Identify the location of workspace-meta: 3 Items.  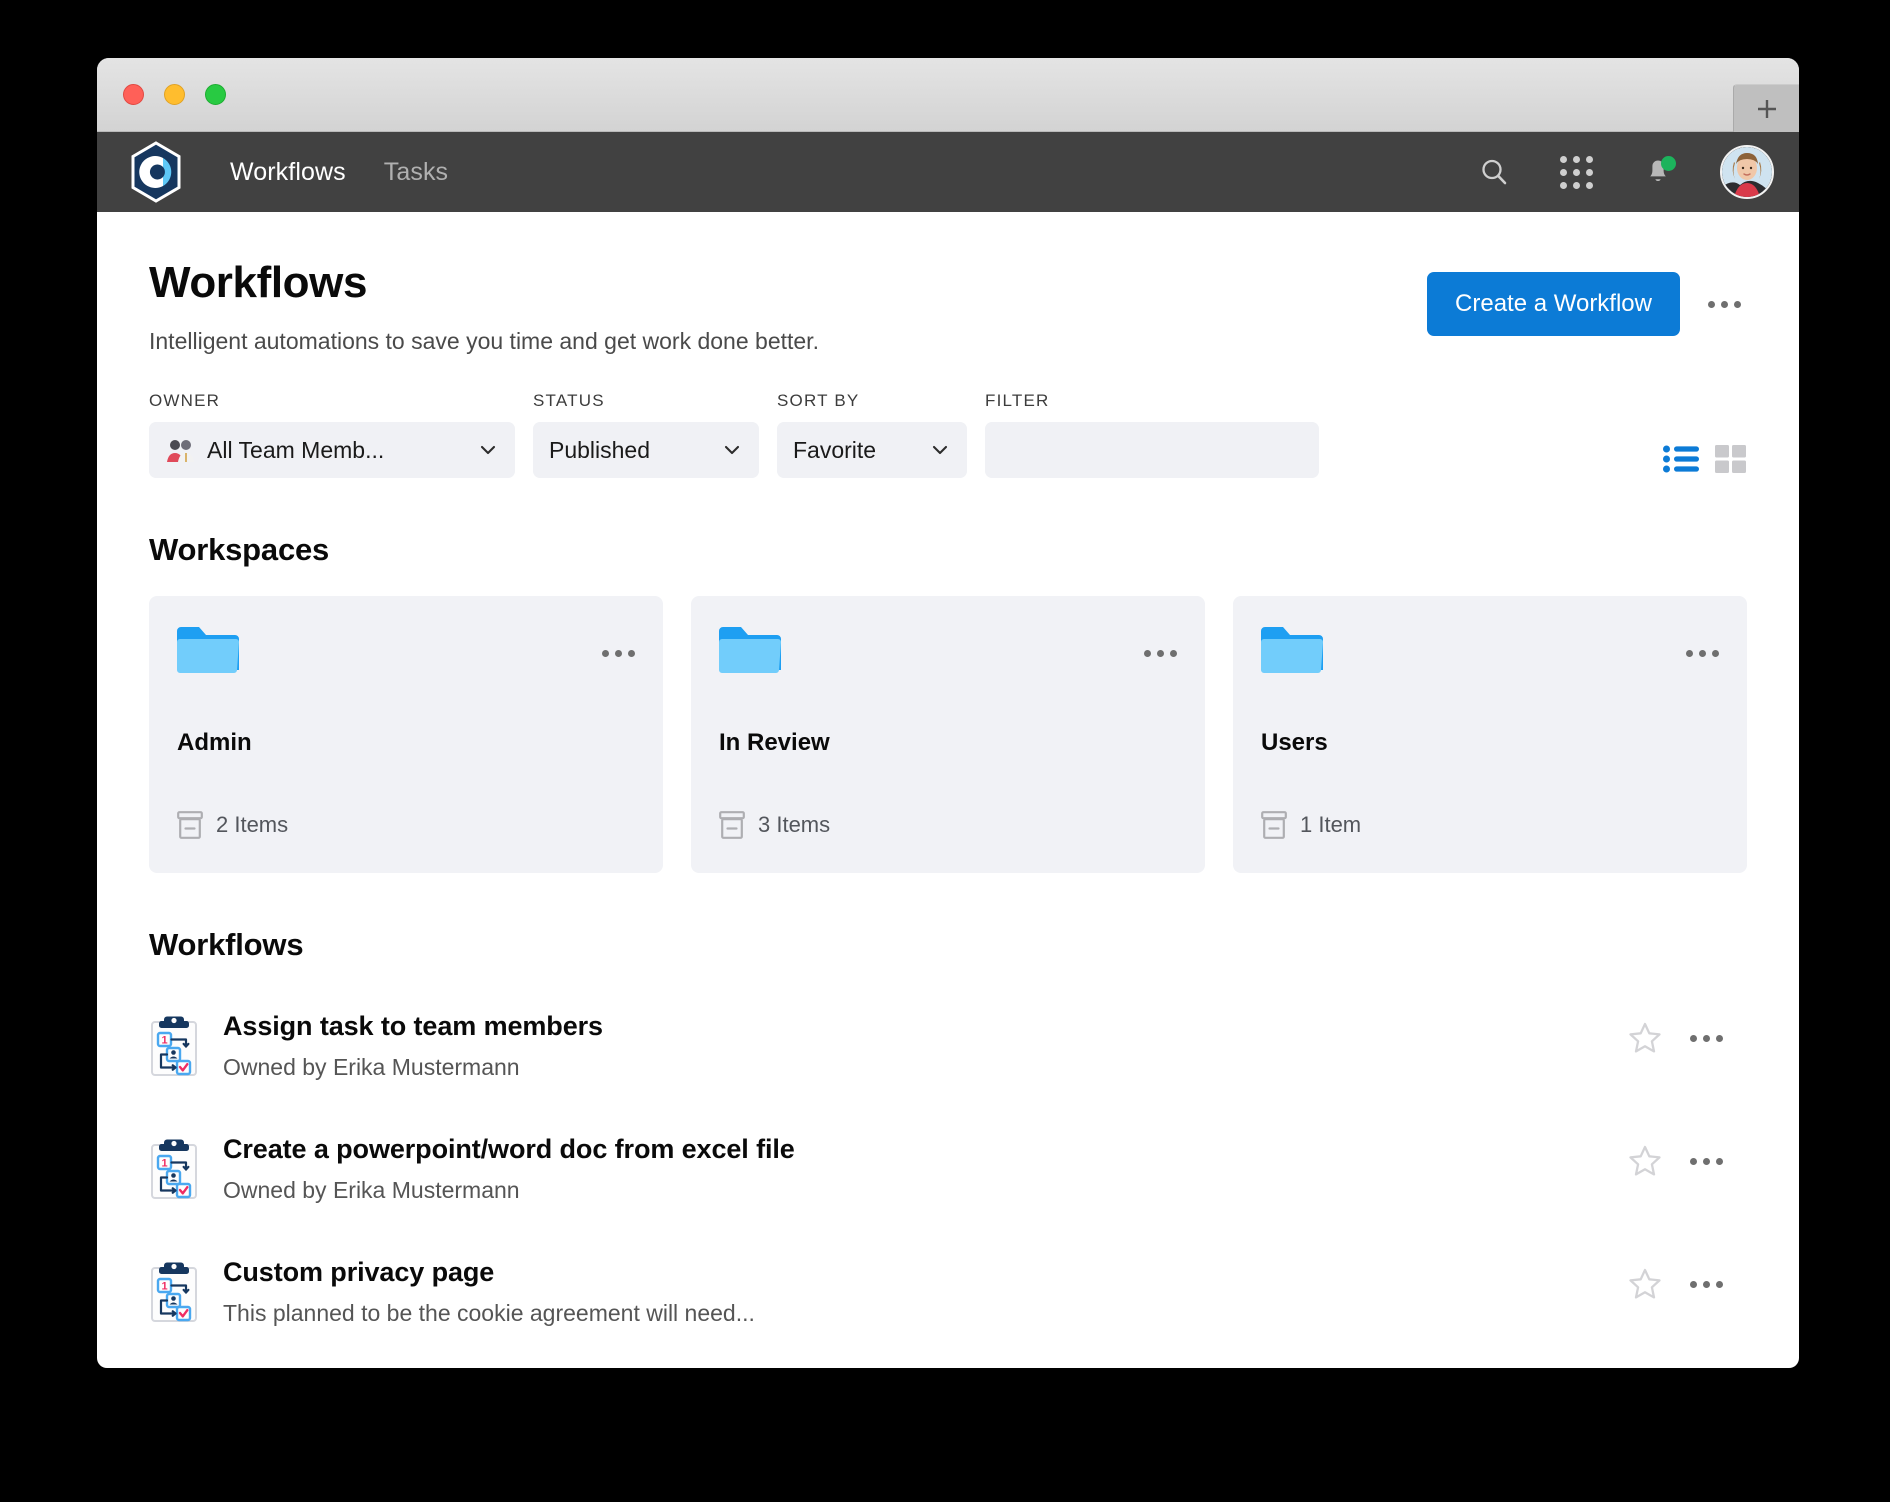
(774, 825).